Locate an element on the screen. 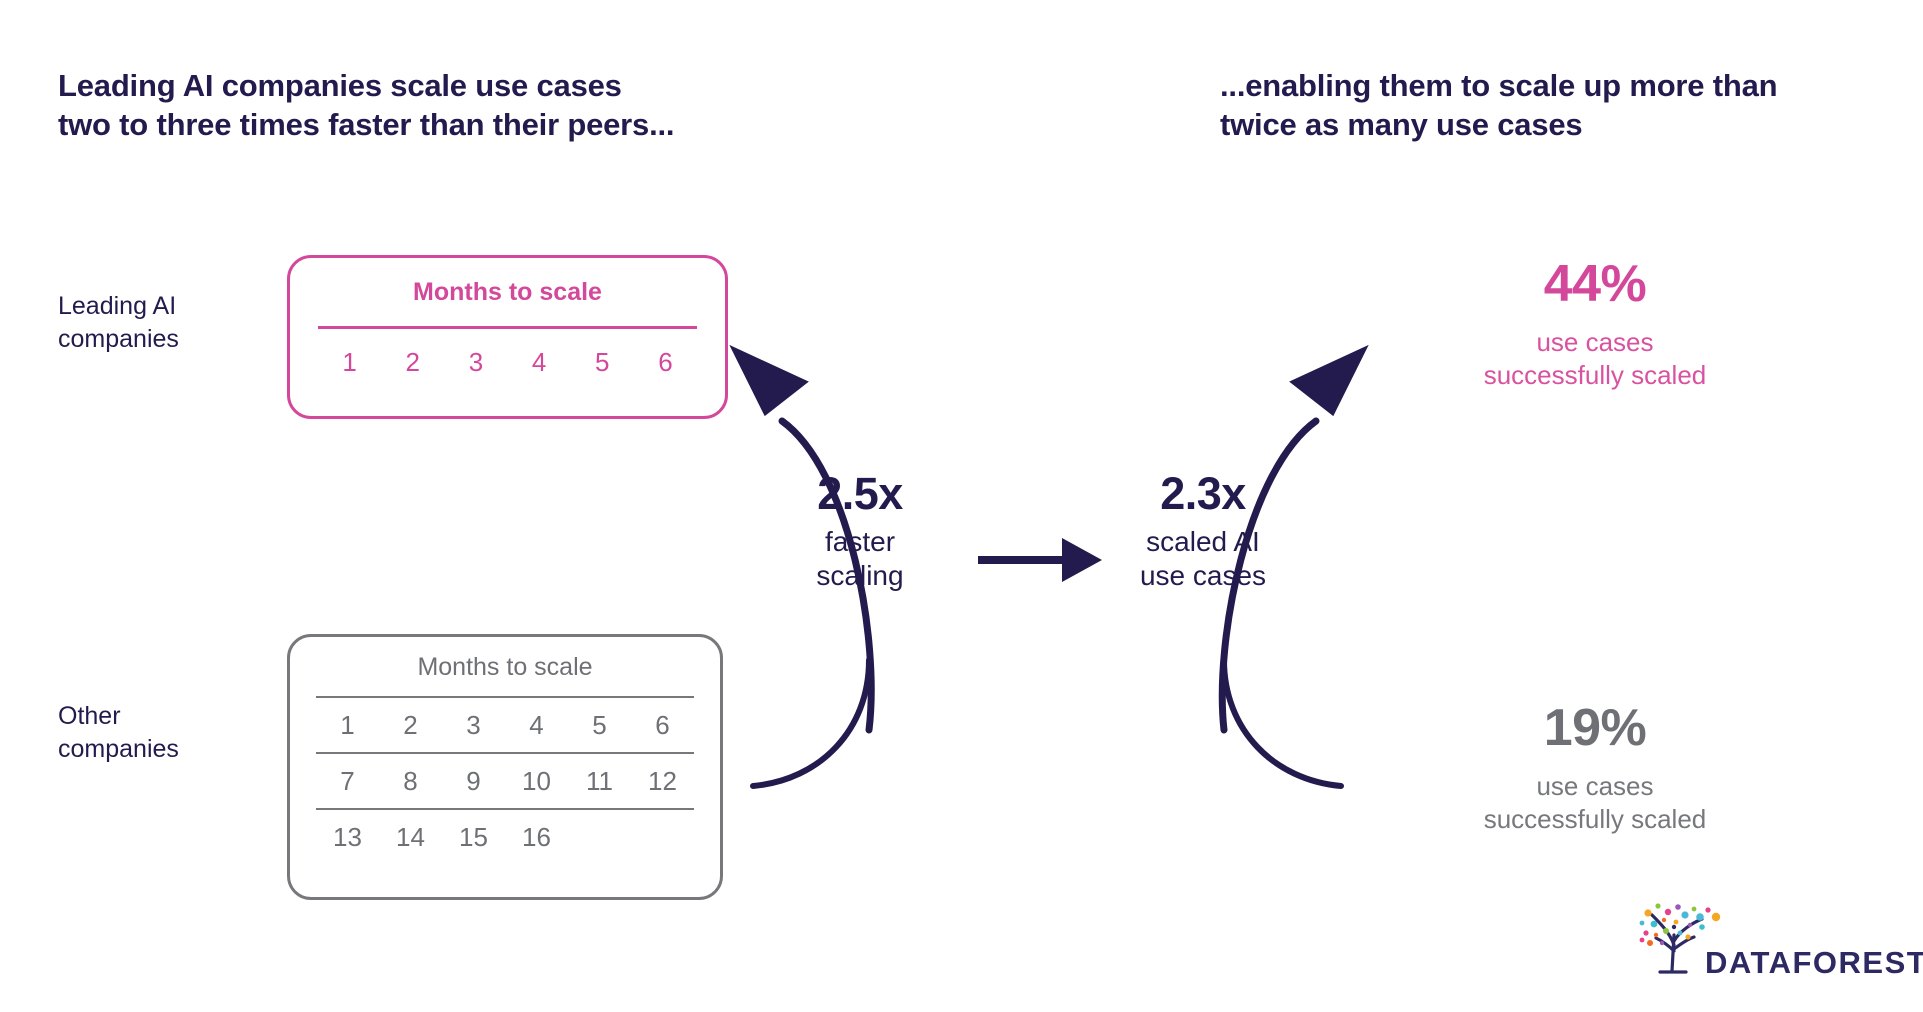  logo-wordmark: DATAFOREST is located at coordinates (1814, 962).